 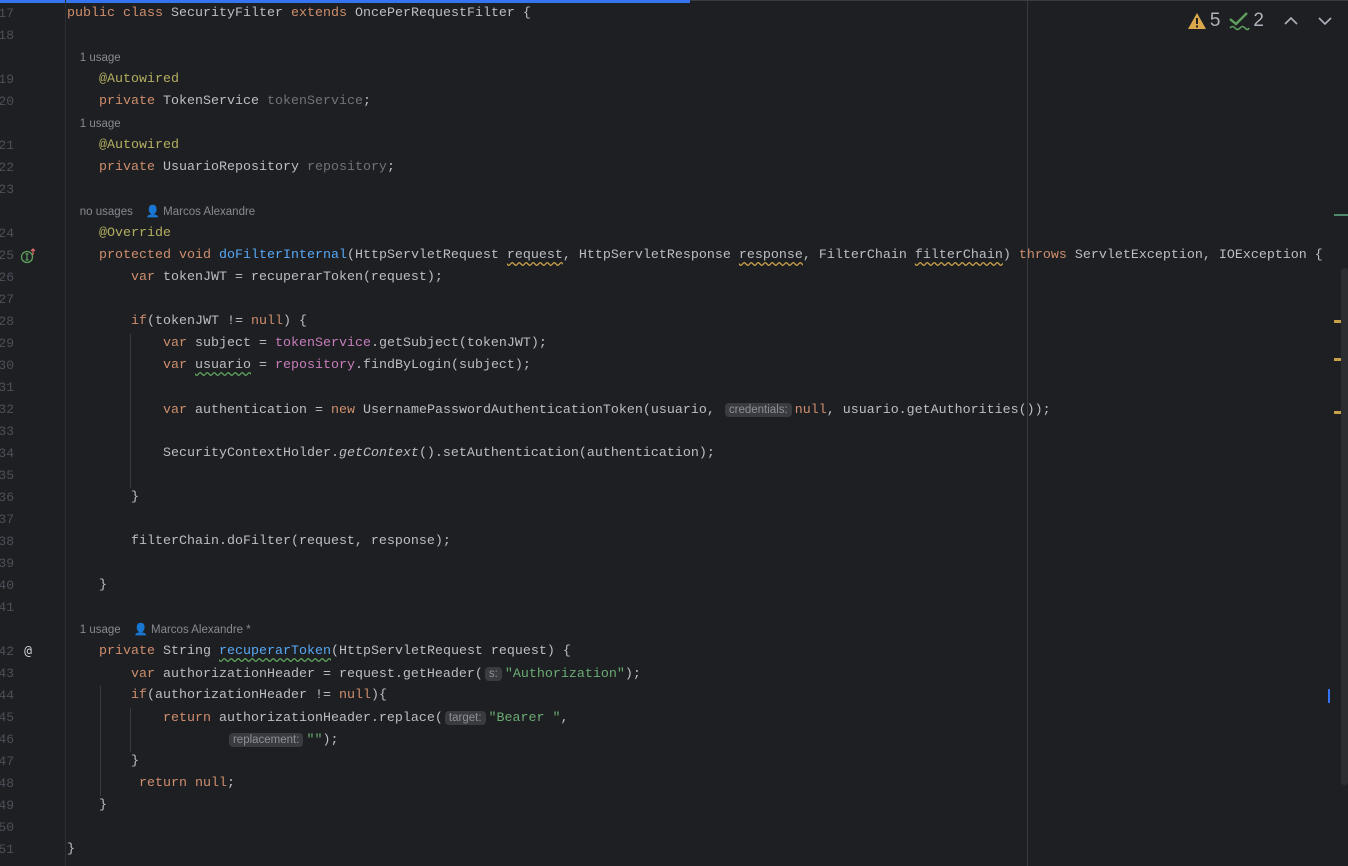 What do you see at coordinates (378, 695) in the screenshot?
I see `code-token: ){` at bounding box center [378, 695].